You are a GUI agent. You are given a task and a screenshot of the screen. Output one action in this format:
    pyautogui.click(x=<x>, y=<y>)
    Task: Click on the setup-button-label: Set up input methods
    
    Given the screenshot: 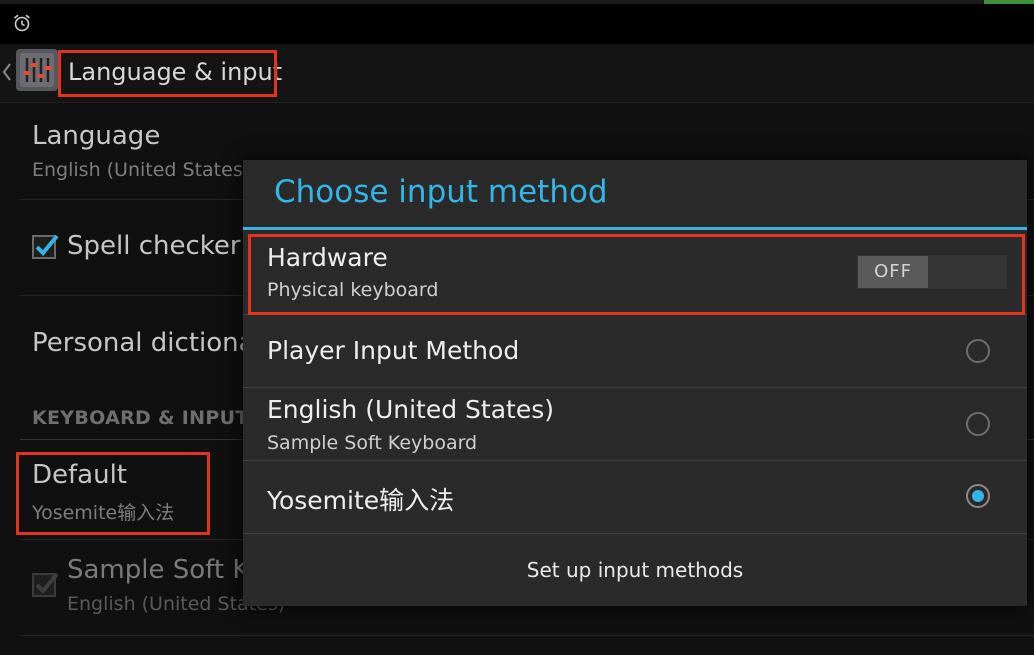 What is the action you would take?
    pyautogui.click(x=635, y=570)
    